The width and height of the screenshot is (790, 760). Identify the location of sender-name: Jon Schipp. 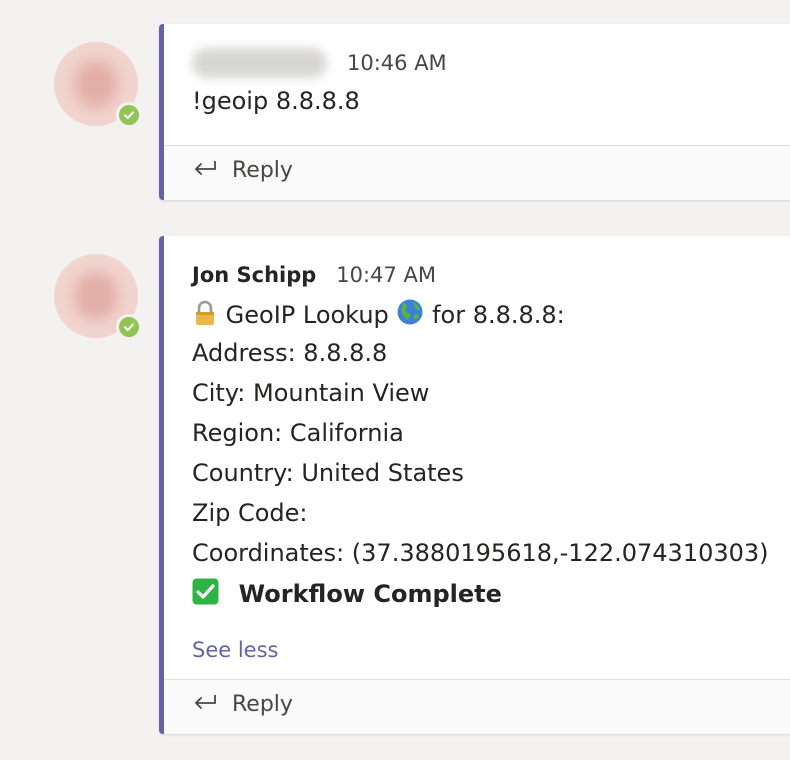
(254, 275).